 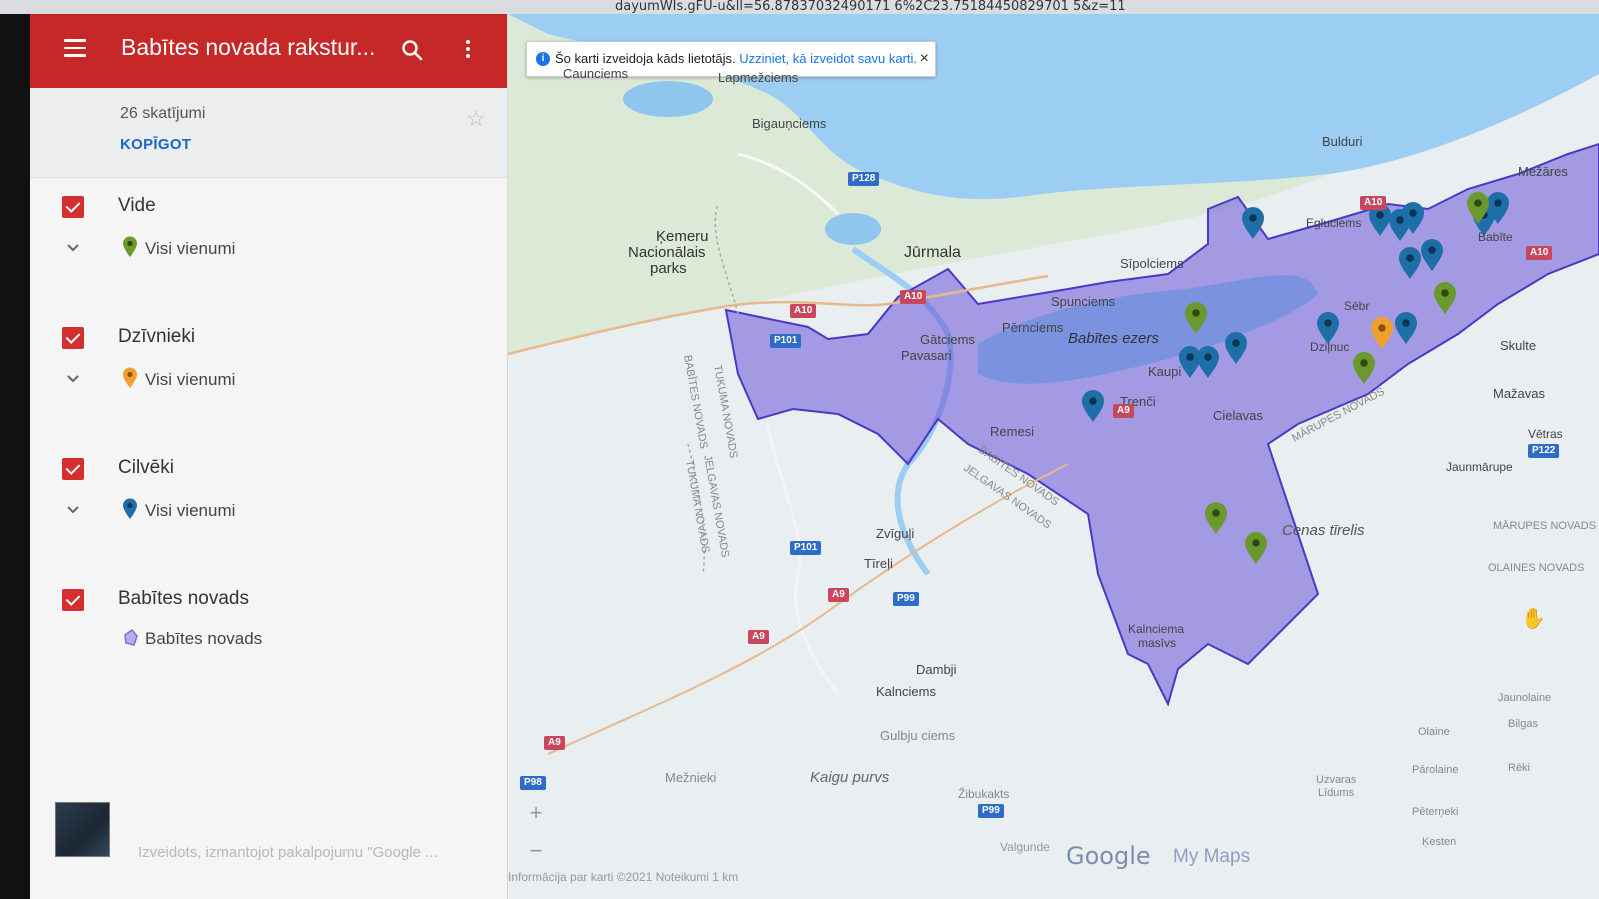 I want to click on place-label: Ķesten, so click(x=1439, y=842).